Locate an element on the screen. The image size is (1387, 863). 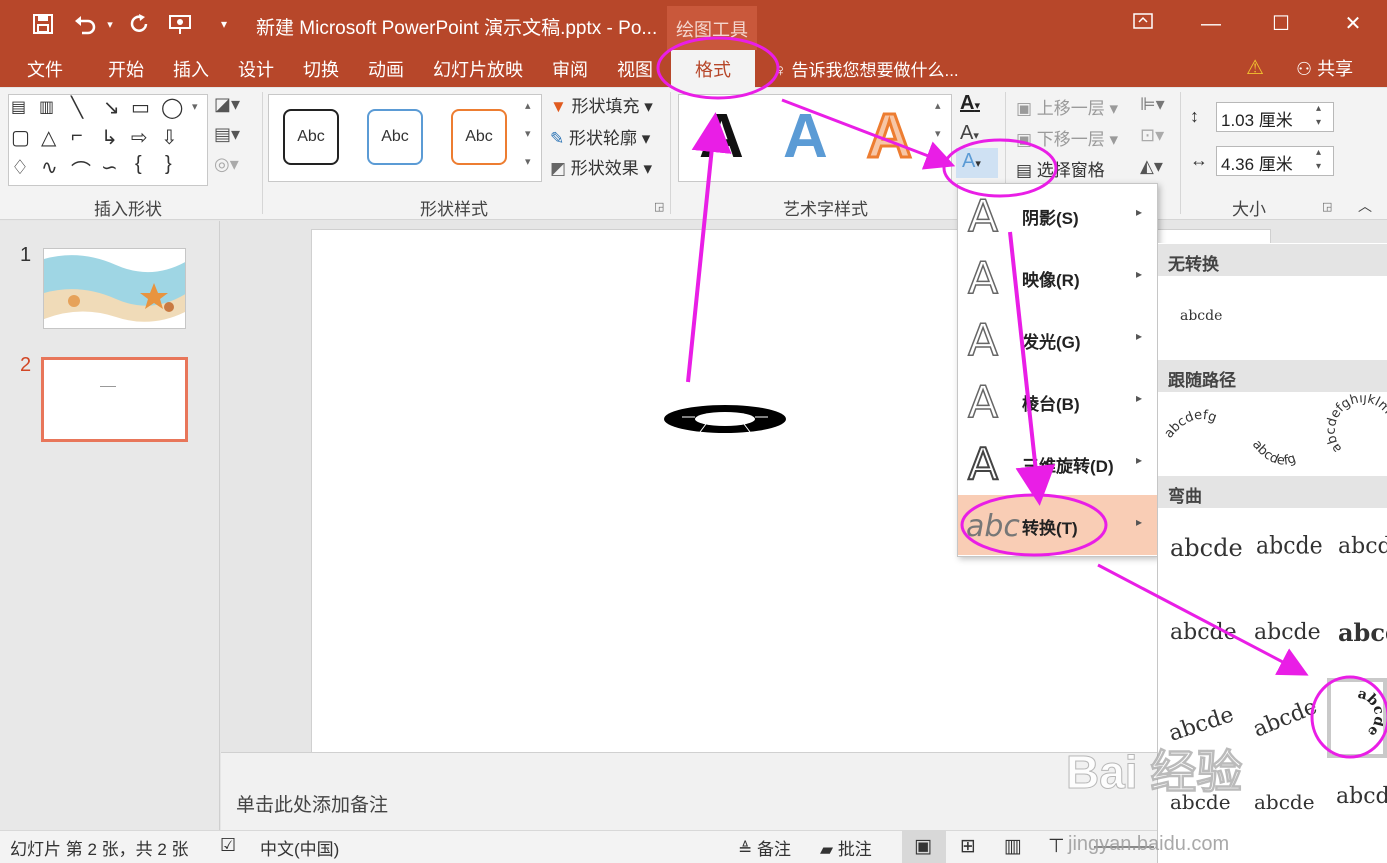
scribble-shape-icon: ∿ is located at coordinates (49, 167).